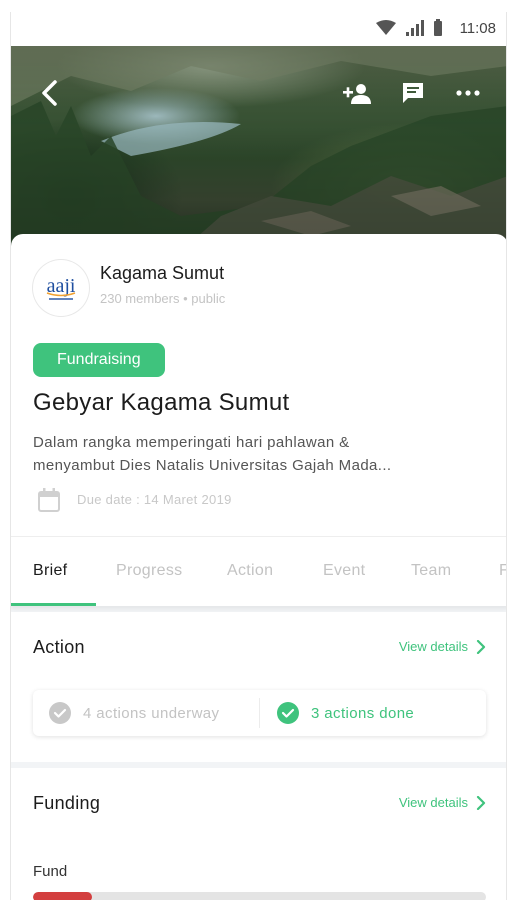  Describe the element at coordinates (438, 27) in the screenshot. I see `battery-icon` at that location.